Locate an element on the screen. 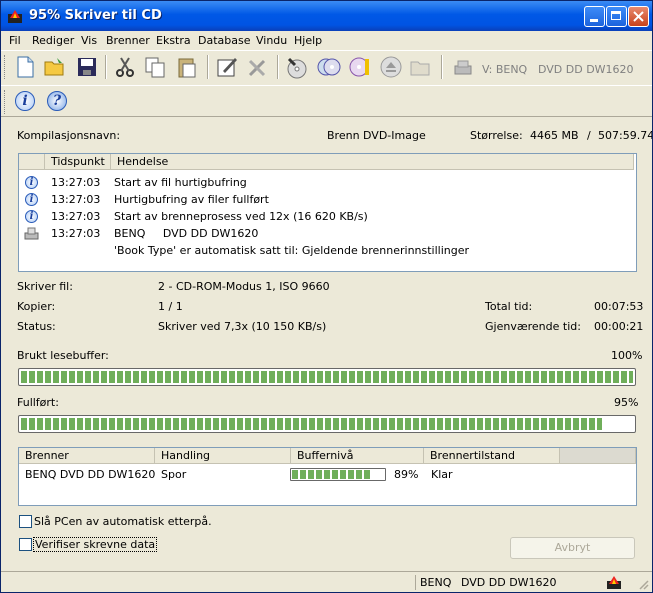 The width and height of the screenshot is (653, 593). verify-checkbox is located at coordinates (25, 544).